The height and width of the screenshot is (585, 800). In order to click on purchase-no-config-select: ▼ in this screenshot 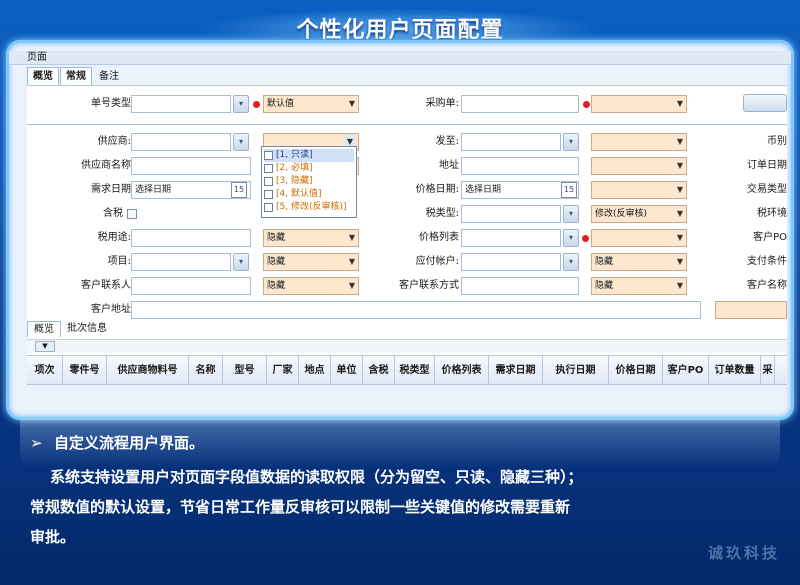, I will do `click(639, 104)`.